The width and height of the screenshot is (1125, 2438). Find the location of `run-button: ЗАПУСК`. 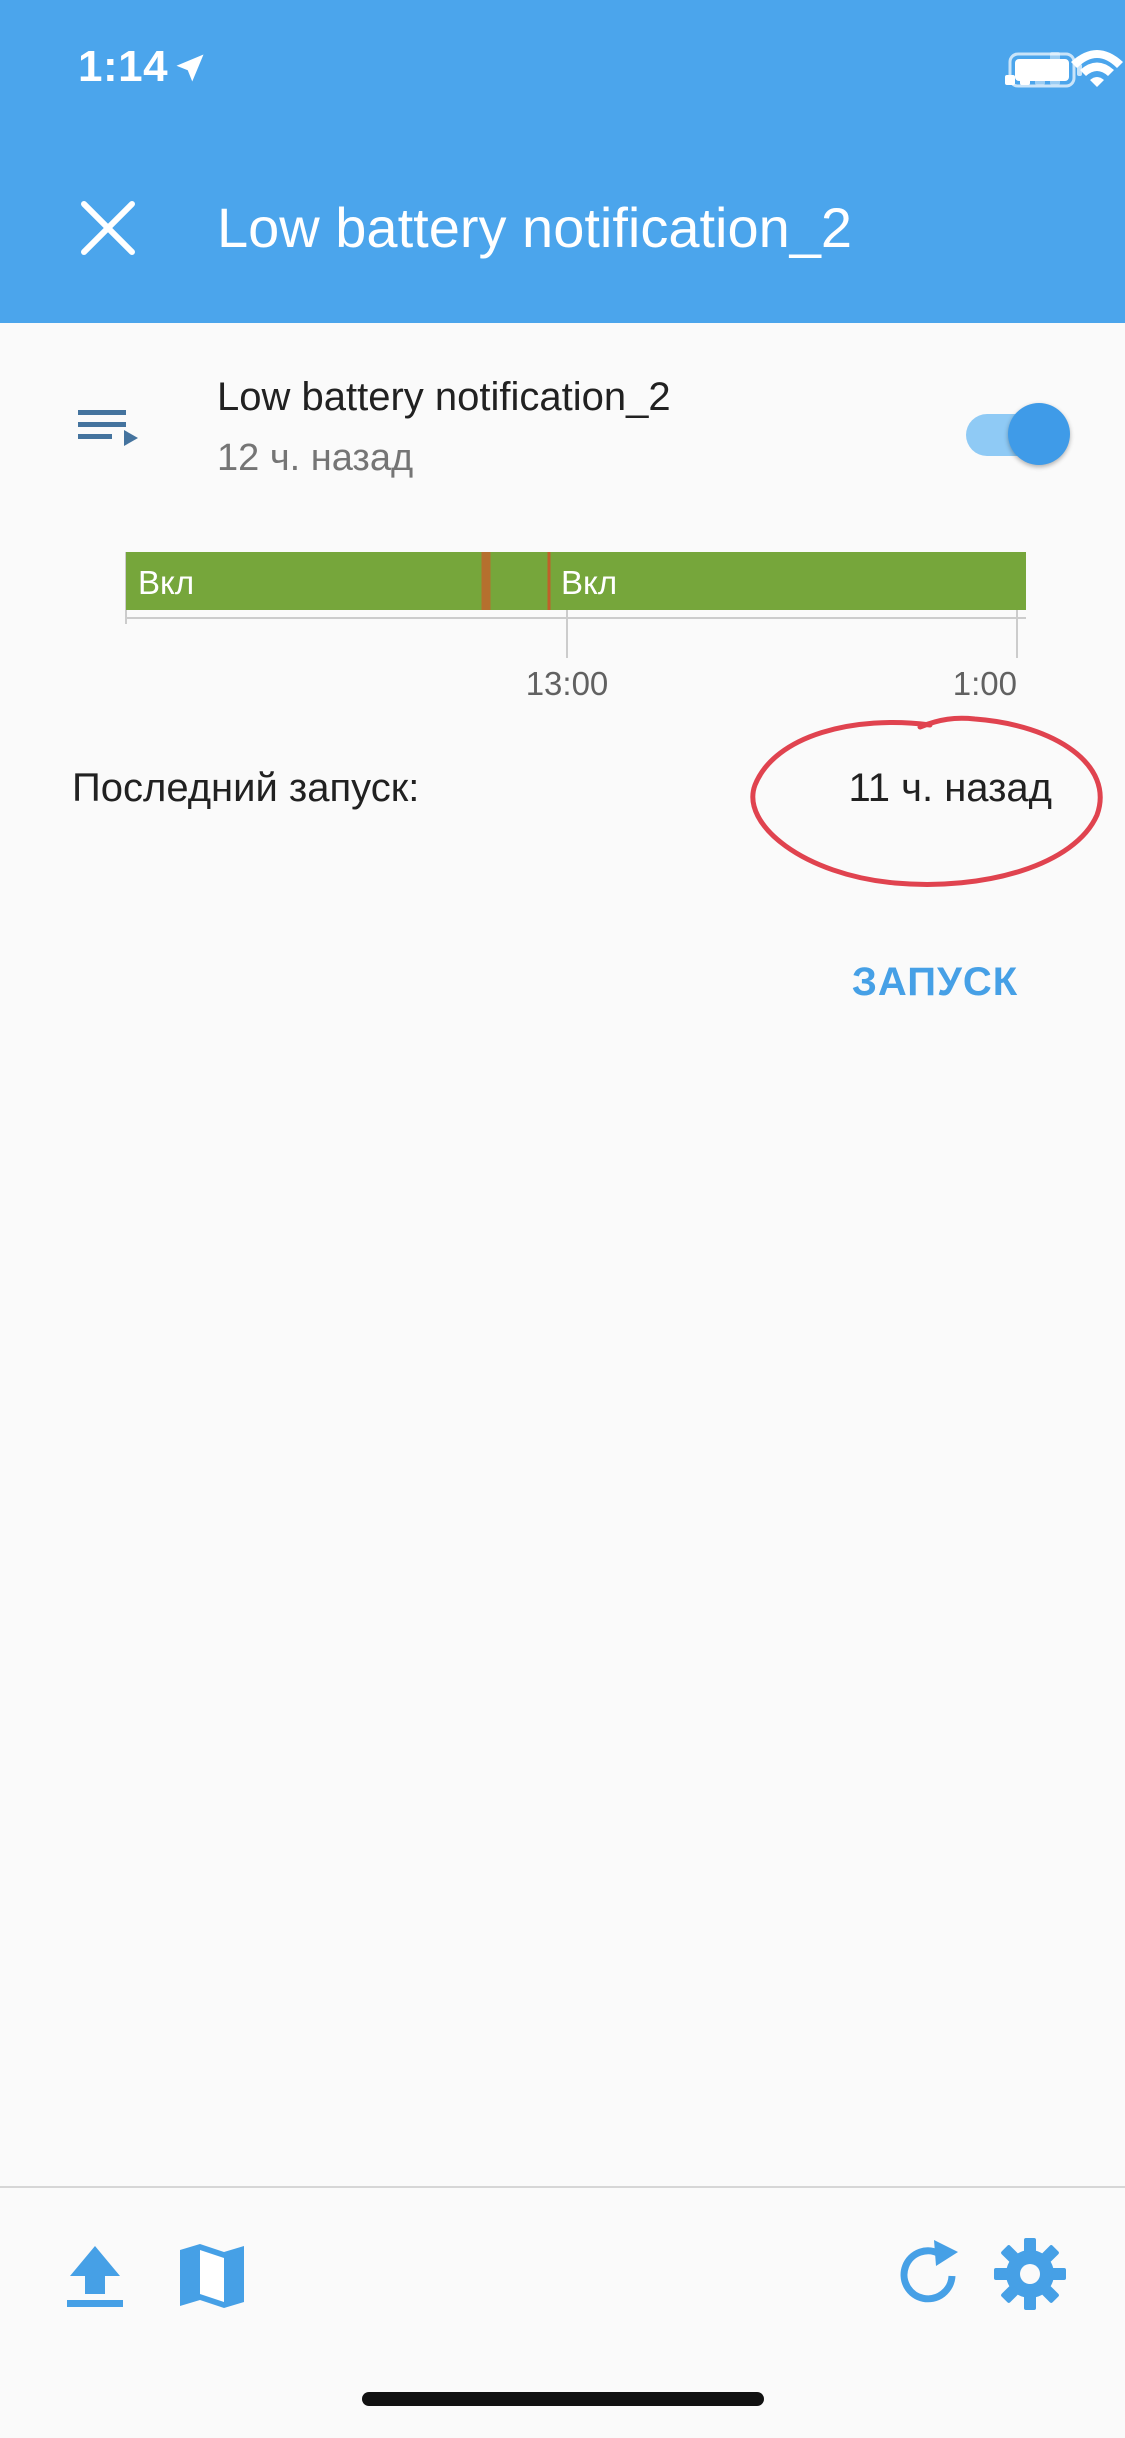

run-button: ЗАПУСК is located at coordinates (935, 990).